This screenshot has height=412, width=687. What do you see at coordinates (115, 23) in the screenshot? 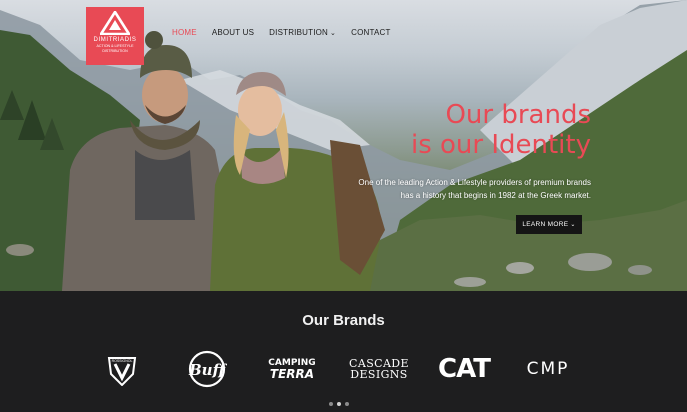
I see `logo-triangle-icon` at bounding box center [115, 23].